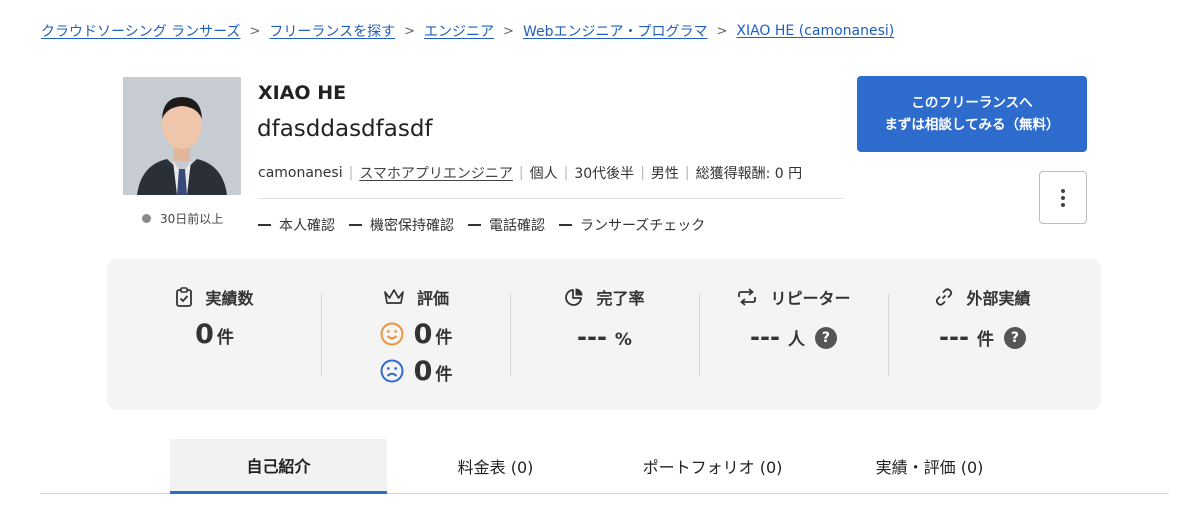 Image resolution: width=1199 pixels, height=520 pixels. Describe the element at coordinates (944, 297) in the screenshot. I see `link-icon` at that location.